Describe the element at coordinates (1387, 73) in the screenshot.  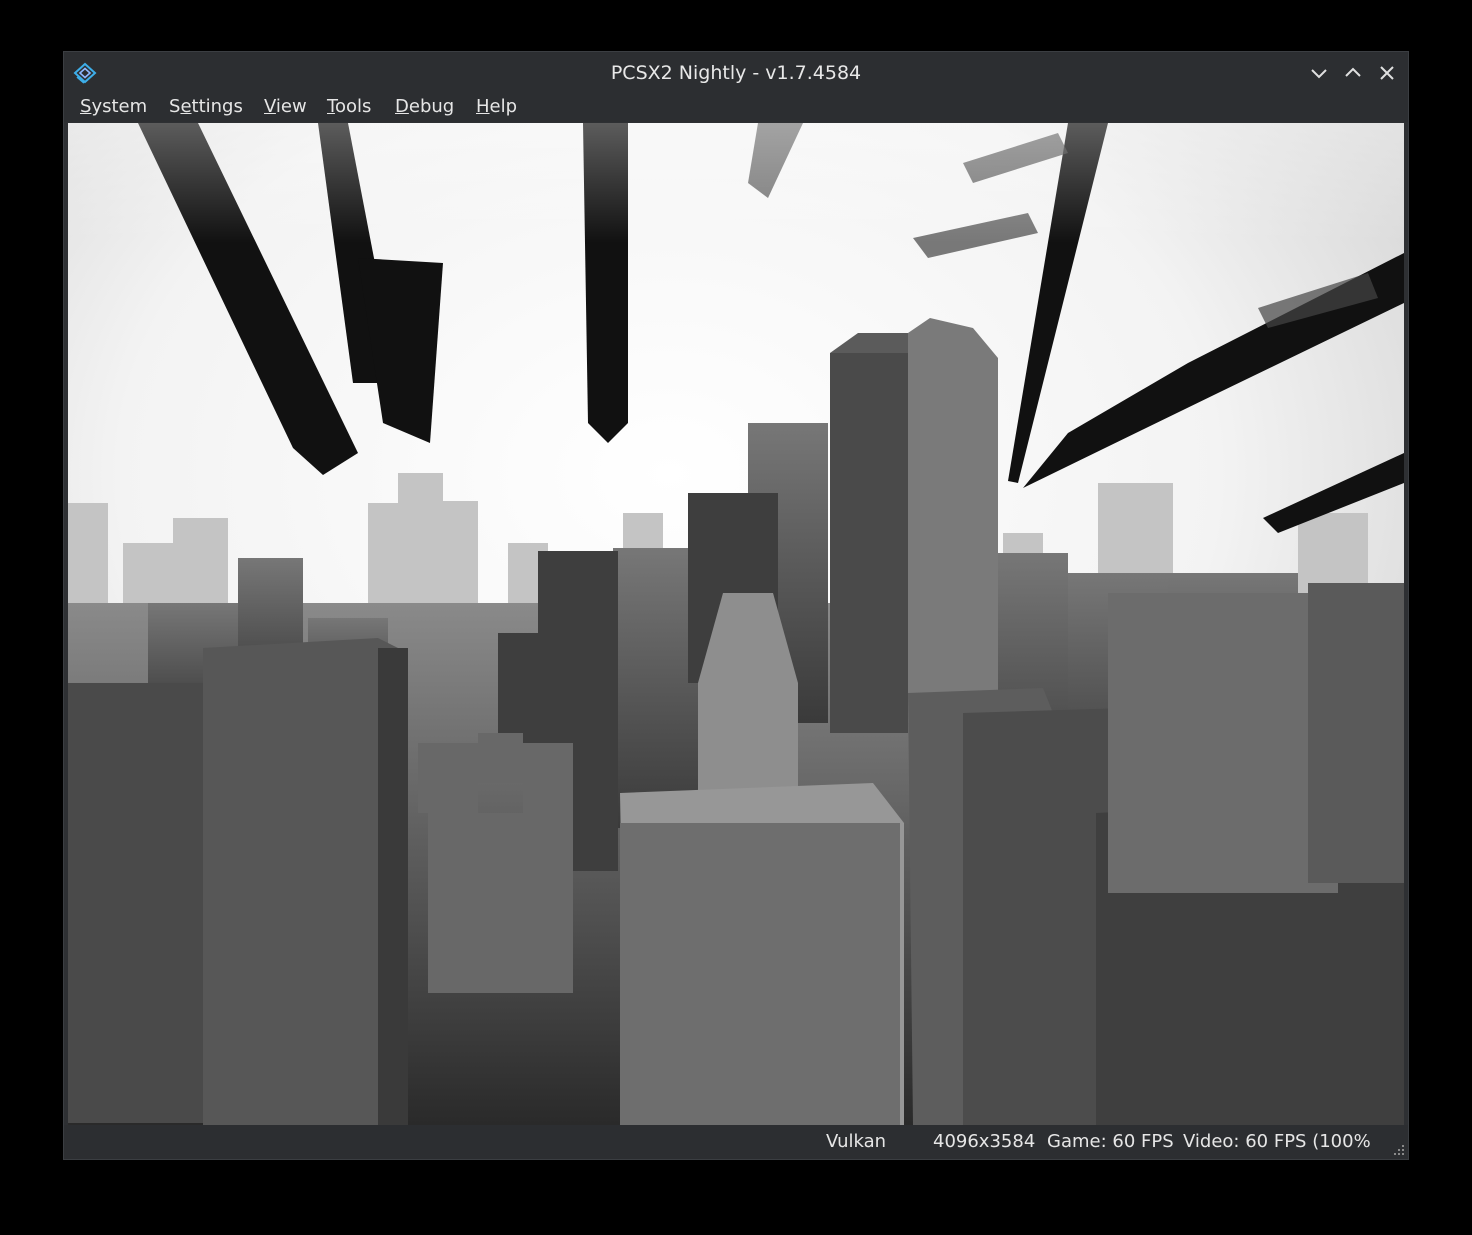
I see `close-icon` at that location.